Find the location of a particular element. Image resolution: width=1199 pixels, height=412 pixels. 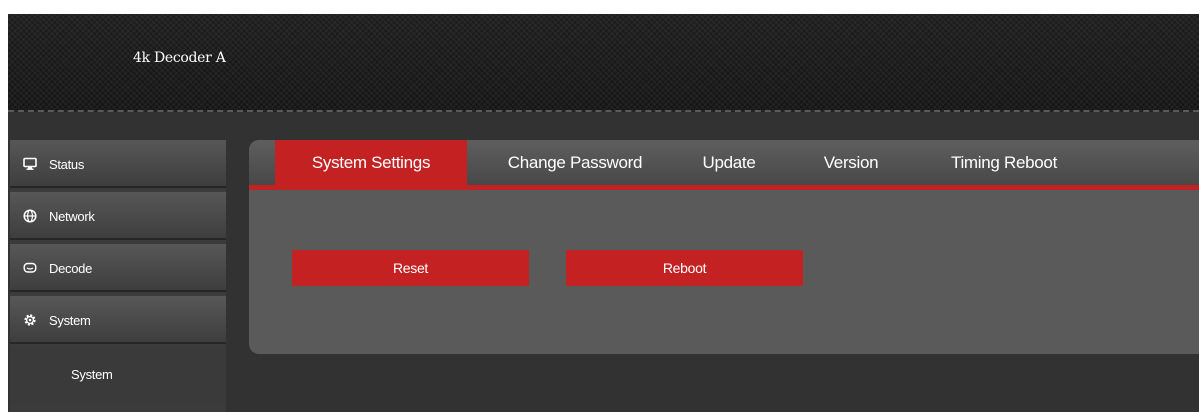

sidebar-item-decode: Decode is located at coordinates (118, 268).